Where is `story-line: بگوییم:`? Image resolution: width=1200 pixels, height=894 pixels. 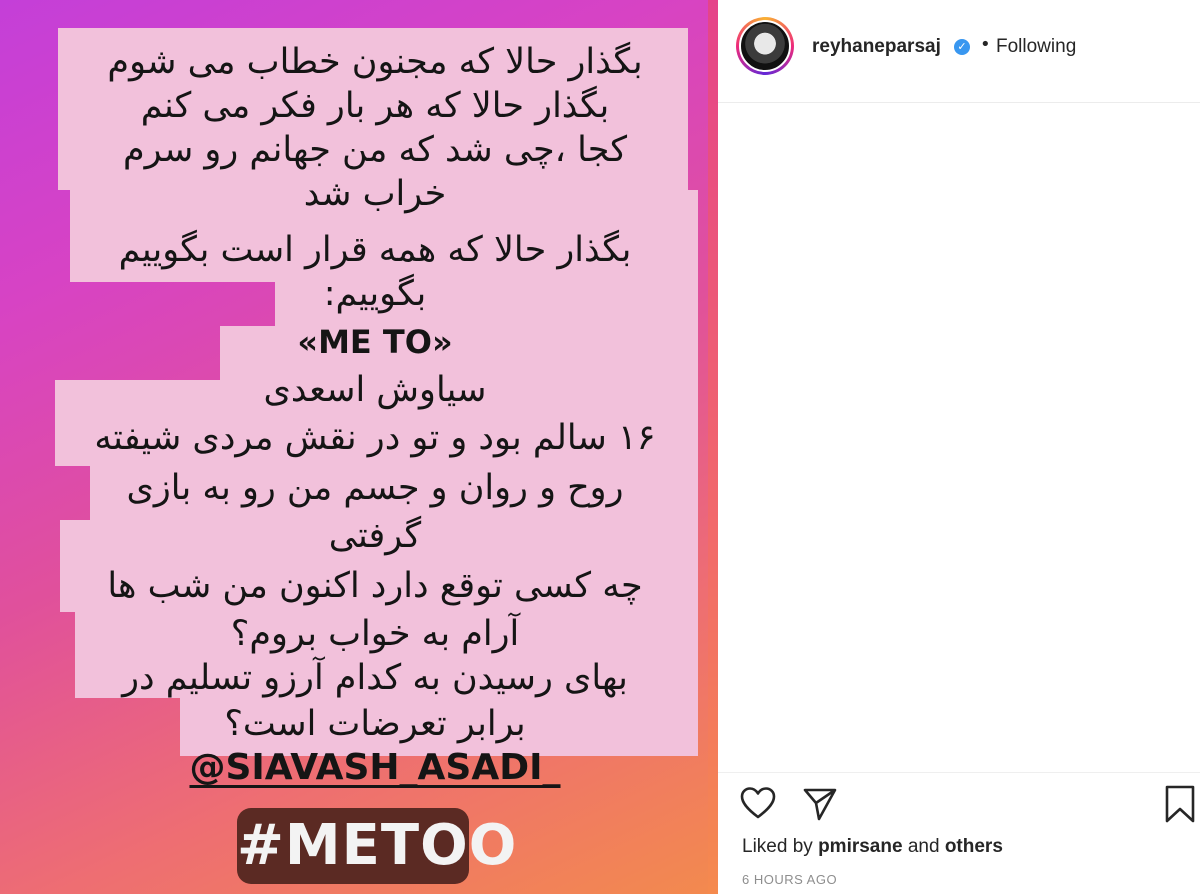
story-line: بگوییم: is located at coordinates (375, 294).